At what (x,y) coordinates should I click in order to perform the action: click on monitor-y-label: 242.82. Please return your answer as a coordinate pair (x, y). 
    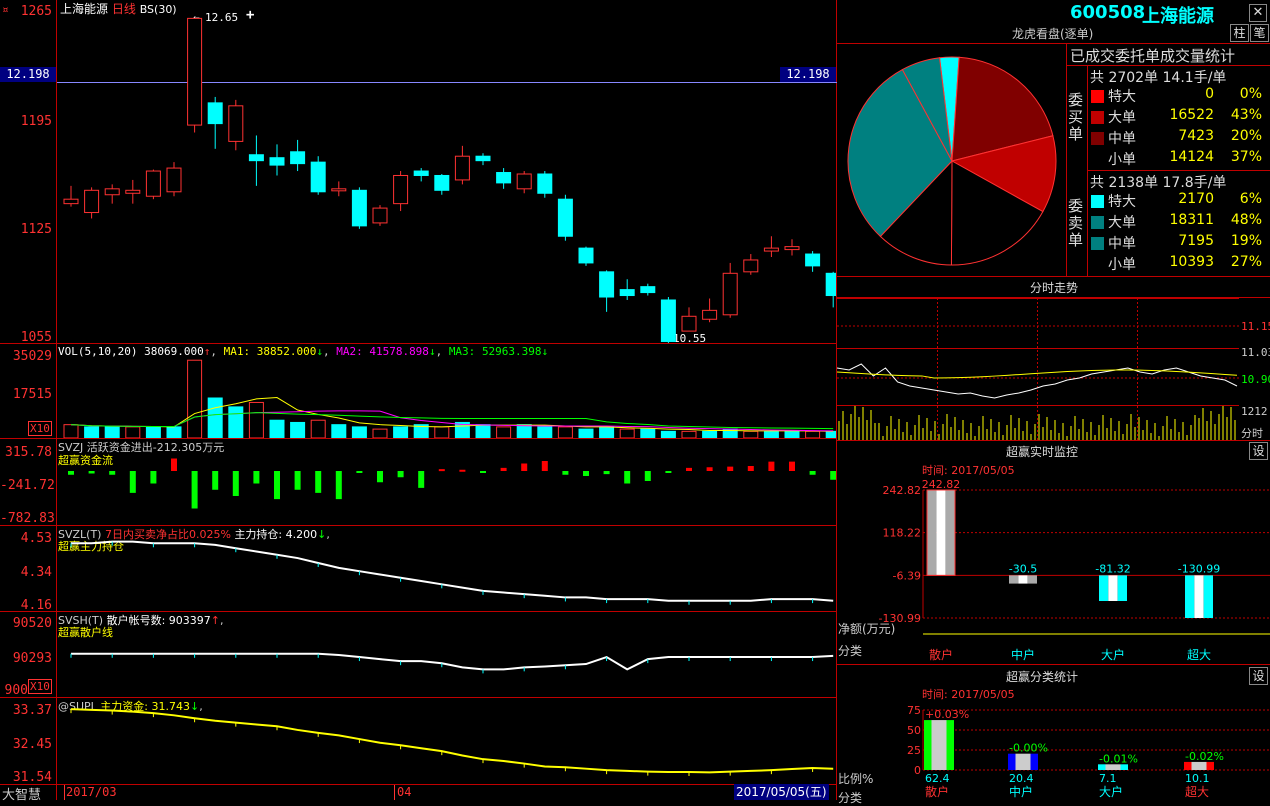
    Looking at the image, I should click on (902, 490).